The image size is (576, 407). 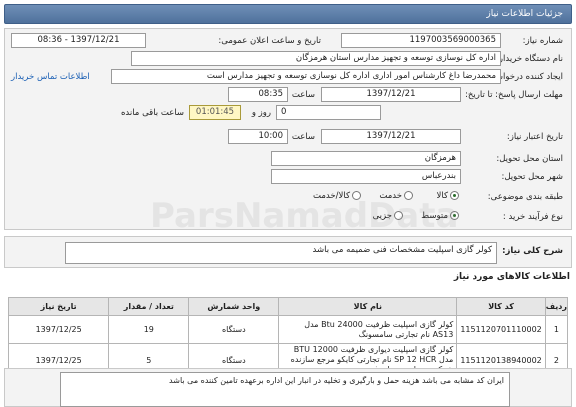 I want to click on buyer-org-label: نام دستگاه خریدار:, so click(x=529, y=59).